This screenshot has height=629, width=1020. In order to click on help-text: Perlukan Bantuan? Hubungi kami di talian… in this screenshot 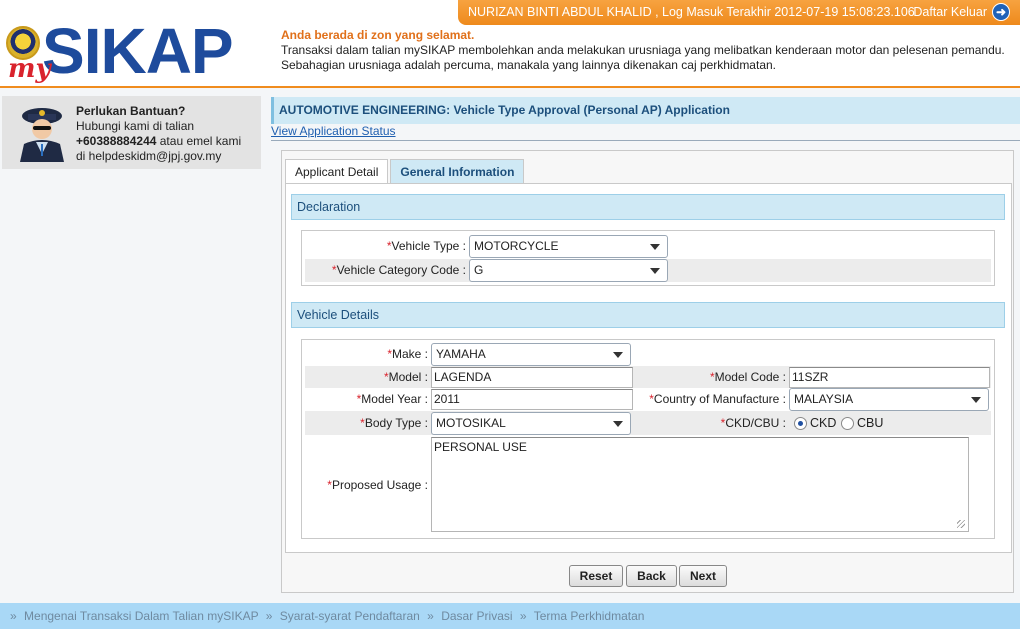, I will do `click(158, 134)`.